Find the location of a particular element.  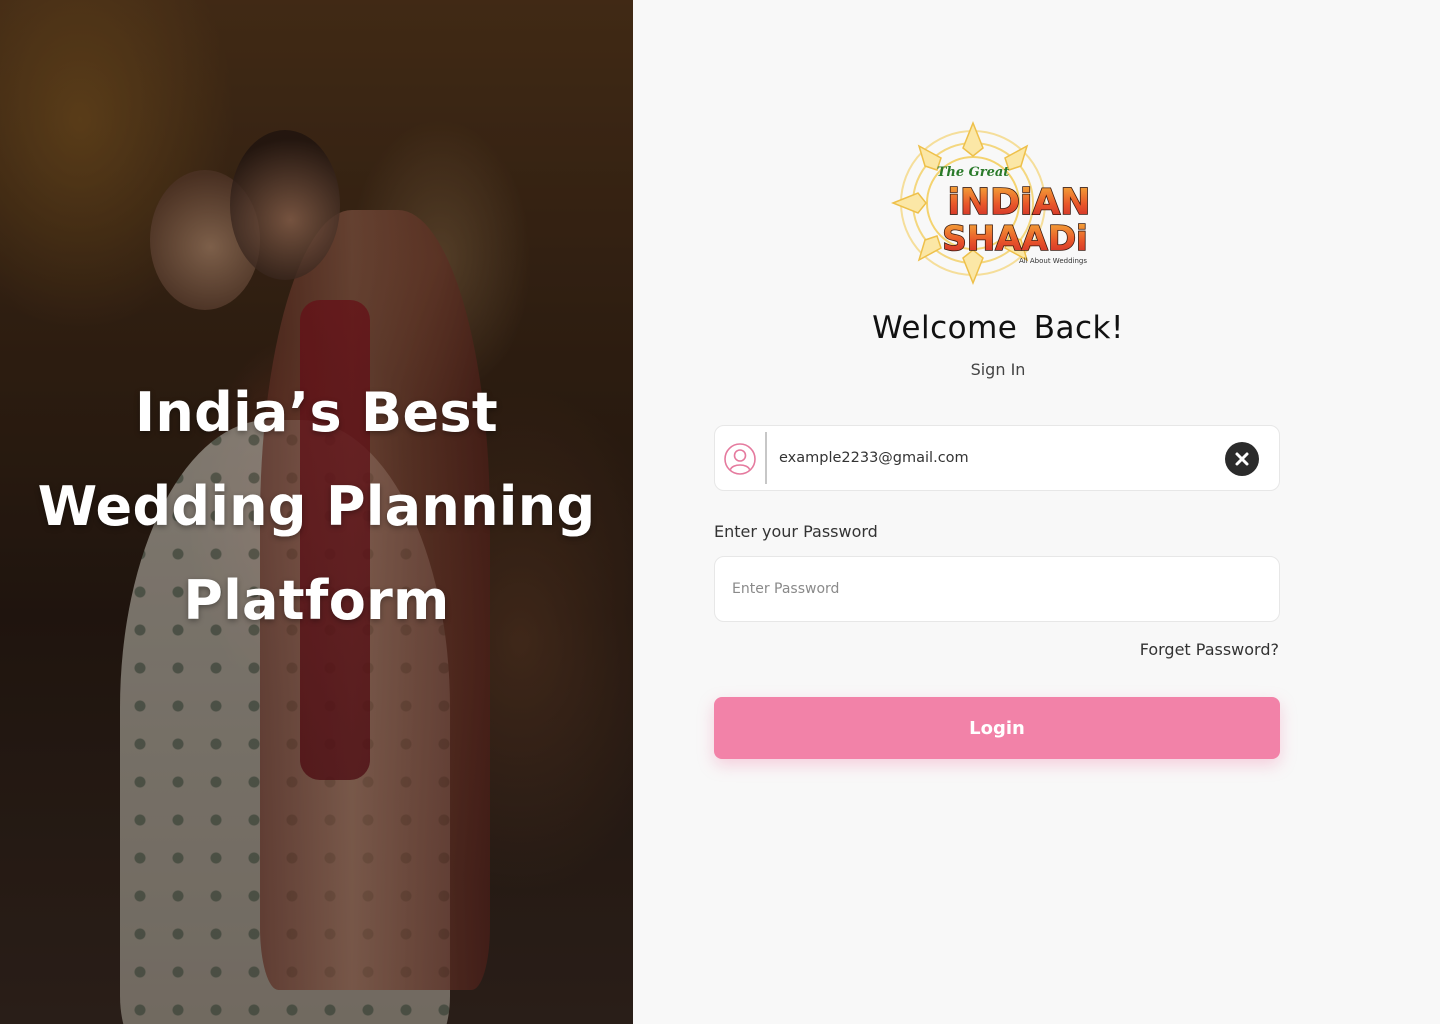

password-label: Enter your Password is located at coordinates (796, 531).